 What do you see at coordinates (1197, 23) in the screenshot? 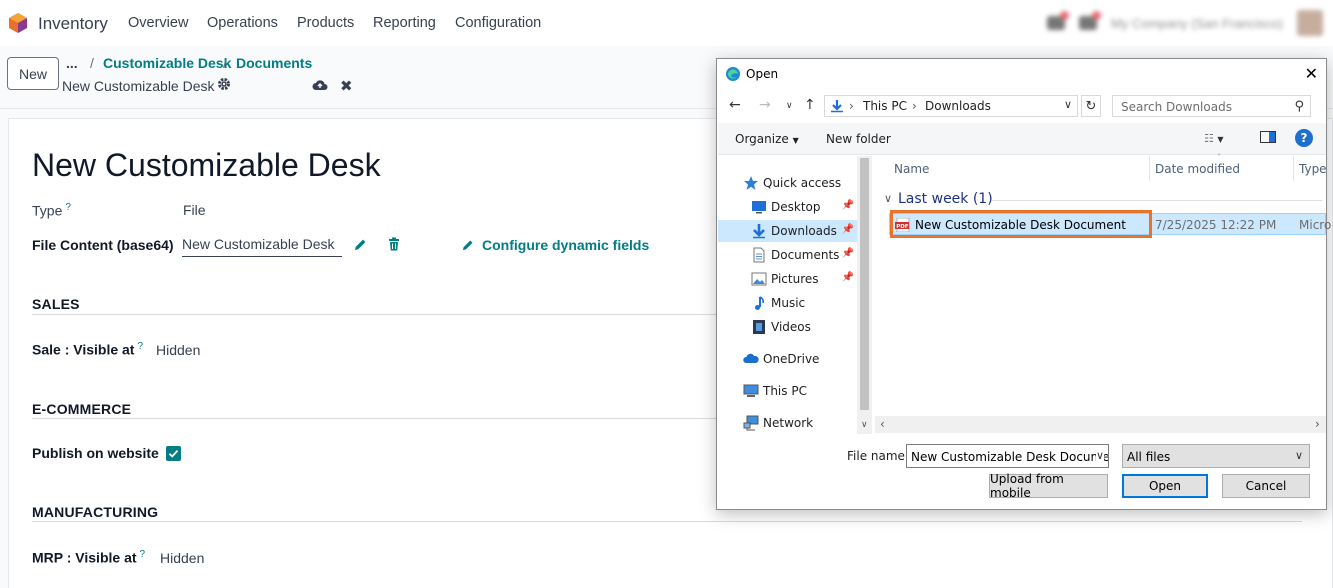
I see `company-switcher: My Company (San Francisco)` at bounding box center [1197, 23].